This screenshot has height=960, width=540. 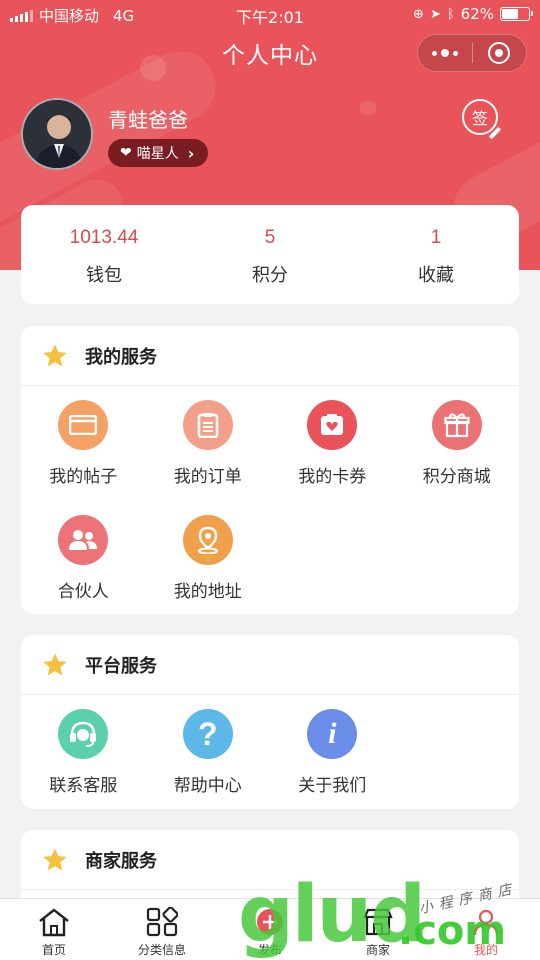 What do you see at coordinates (436, 275) in the screenshot?
I see `stat-label: 收藏` at bounding box center [436, 275].